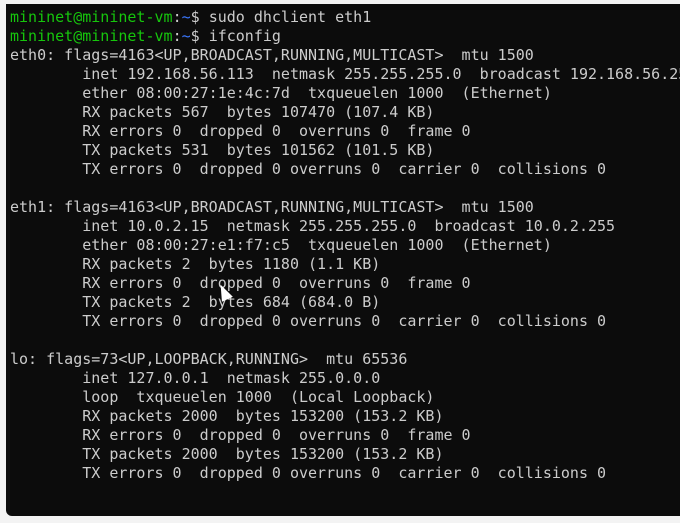  Describe the element at coordinates (227, 454) in the screenshot. I see `output-line: TX packets 2000 bytes 153200 (153.2 KB)` at that location.